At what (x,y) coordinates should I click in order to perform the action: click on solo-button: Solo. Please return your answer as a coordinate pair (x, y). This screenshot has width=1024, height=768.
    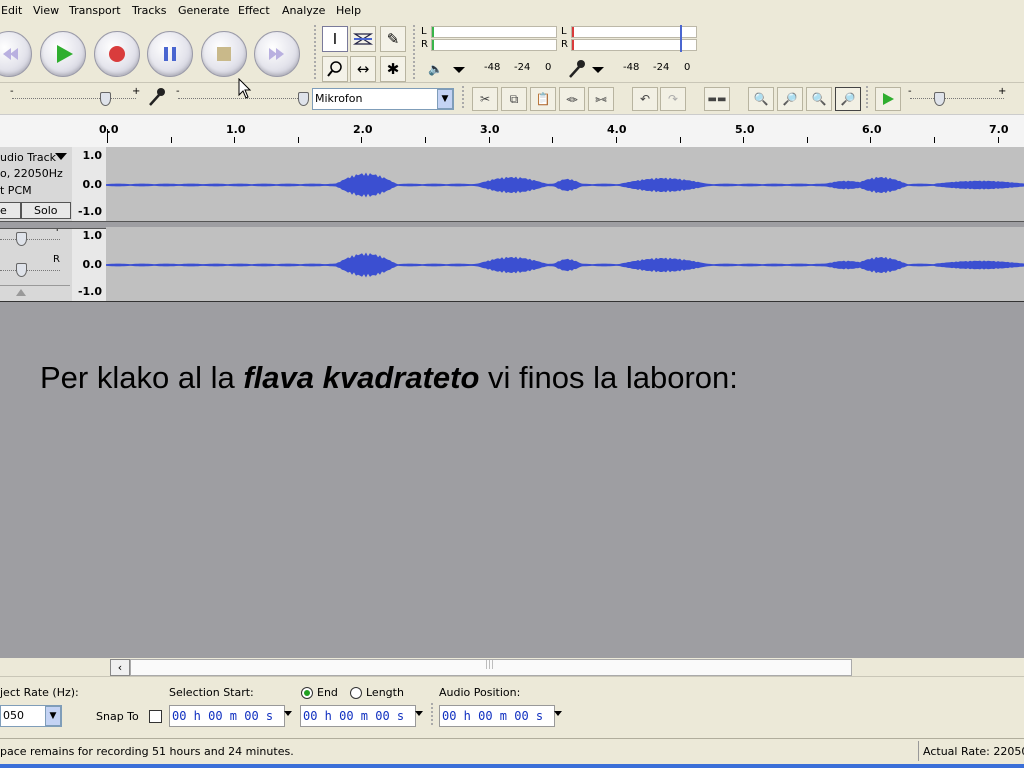
    Looking at the image, I should click on (46, 210).